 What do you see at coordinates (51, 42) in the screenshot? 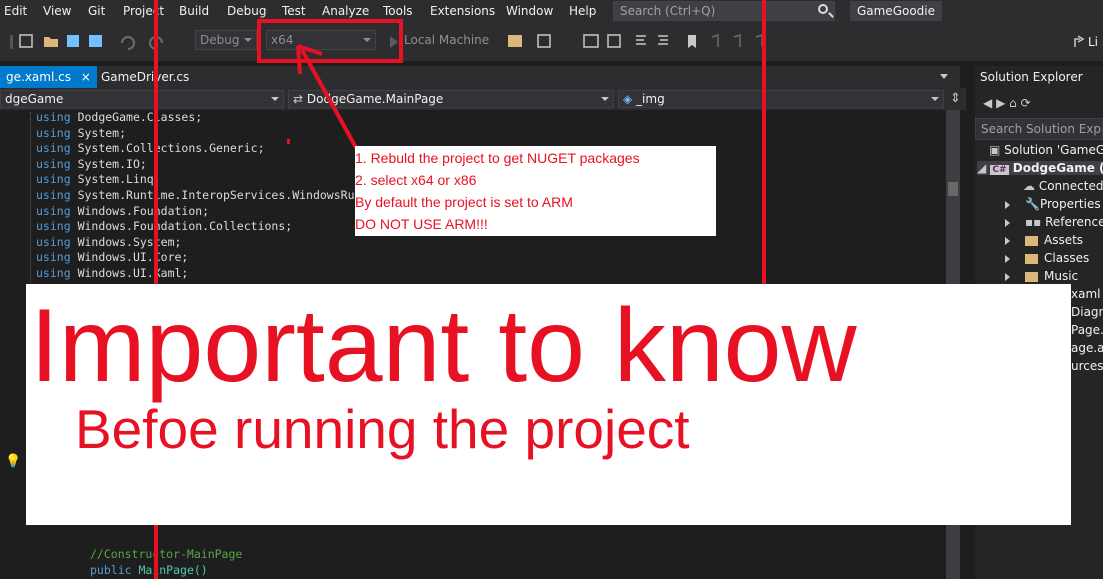
I see `open-folder-icon` at bounding box center [51, 42].